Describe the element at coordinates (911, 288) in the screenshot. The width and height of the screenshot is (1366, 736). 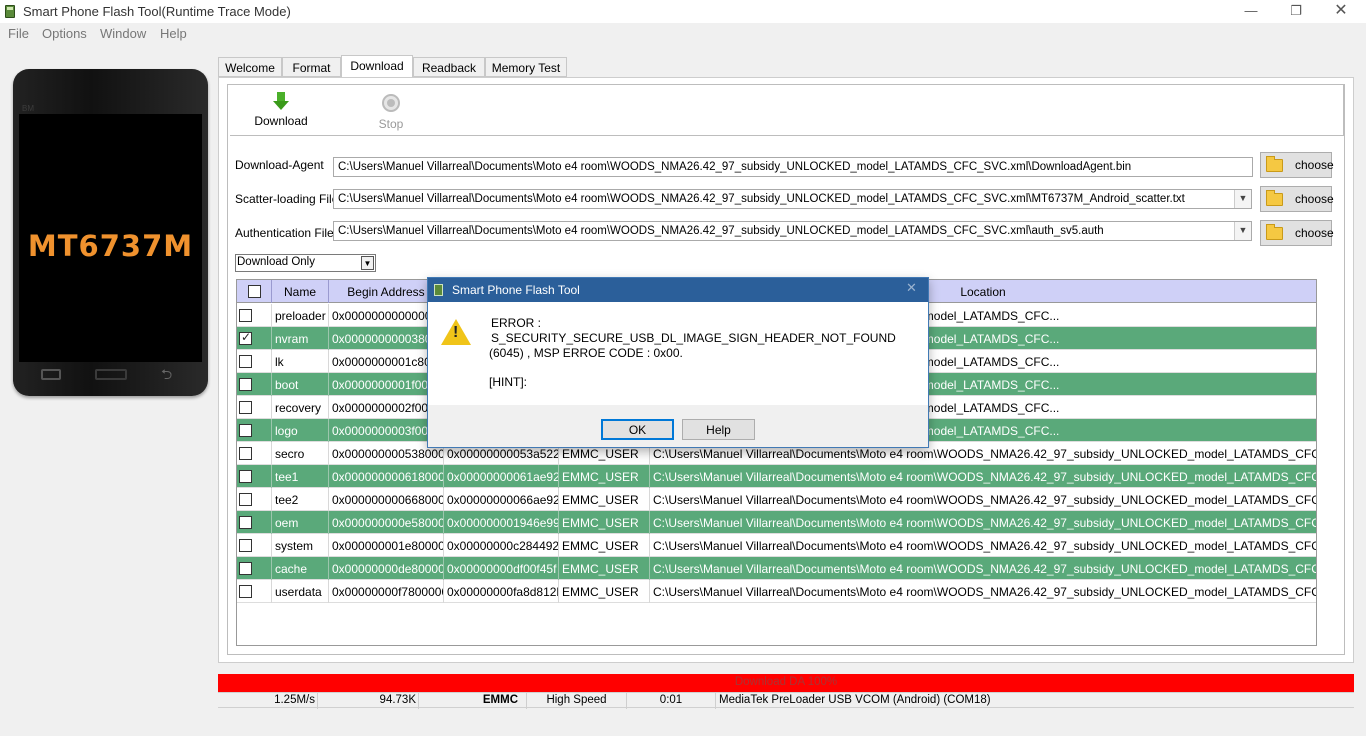
I see `dialog-close-button: ✕` at that location.